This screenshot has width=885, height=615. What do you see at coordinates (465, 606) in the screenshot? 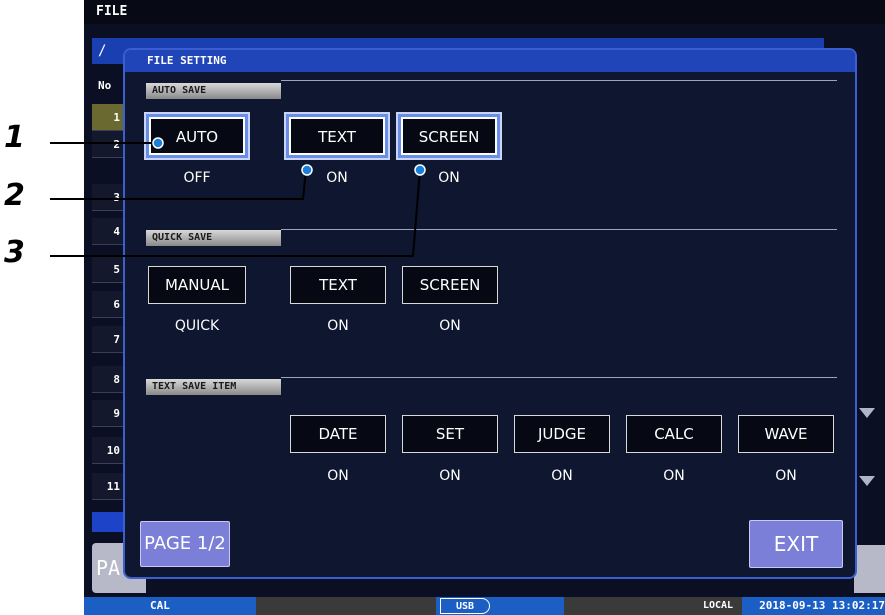
I see `usb-indicator: USB` at bounding box center [465, 606].